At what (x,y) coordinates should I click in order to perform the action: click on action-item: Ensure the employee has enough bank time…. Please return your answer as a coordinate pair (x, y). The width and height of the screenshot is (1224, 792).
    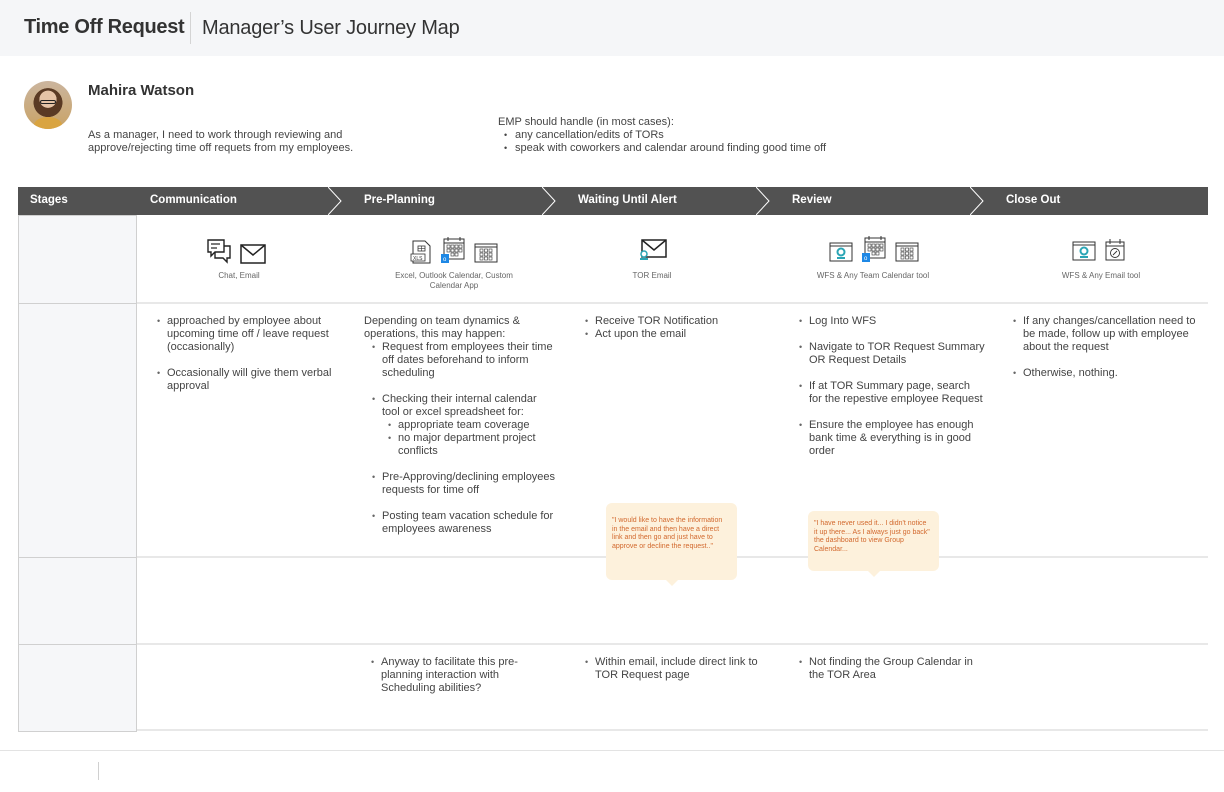
    Looking at the image, I should click on (892, 438).